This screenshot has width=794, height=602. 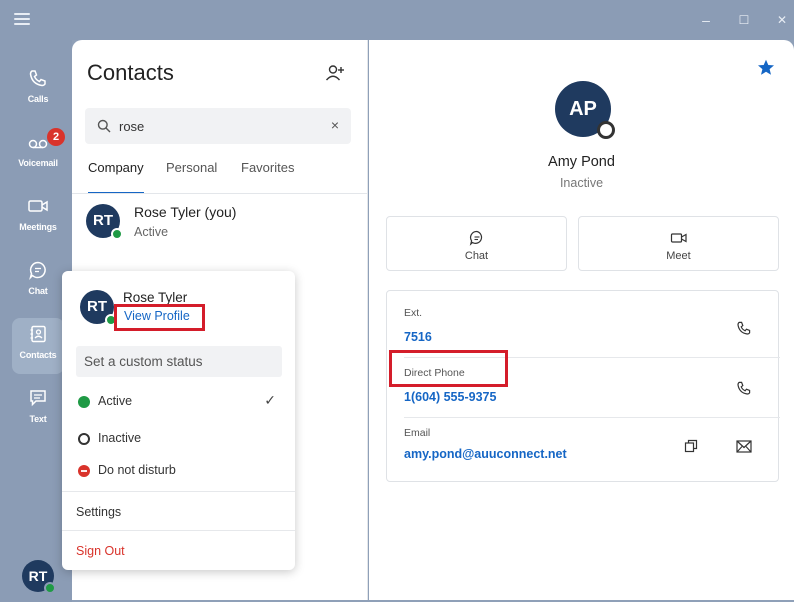 What do you see at coordinates (179, 403) in the screenshot?
I see `status-option-active: Active ✓` at bounding box center [179, 403].